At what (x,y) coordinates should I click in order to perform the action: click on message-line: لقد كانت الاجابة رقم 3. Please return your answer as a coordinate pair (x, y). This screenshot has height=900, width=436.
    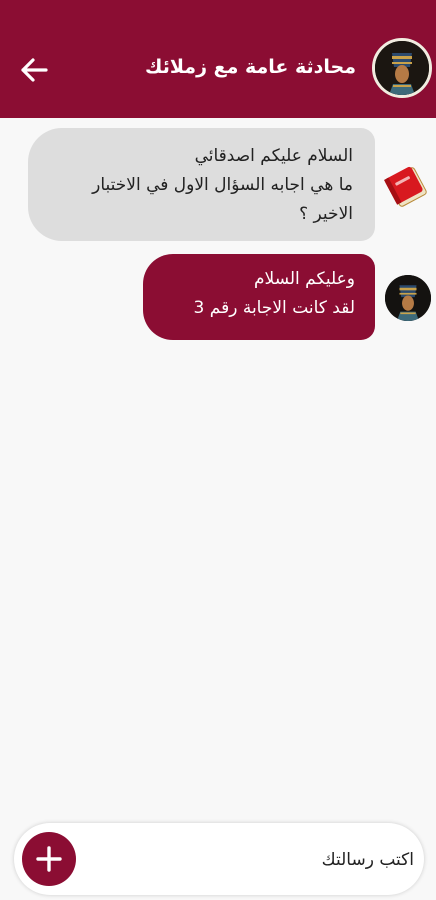
    Looking at the image, I should click on (274, 308).